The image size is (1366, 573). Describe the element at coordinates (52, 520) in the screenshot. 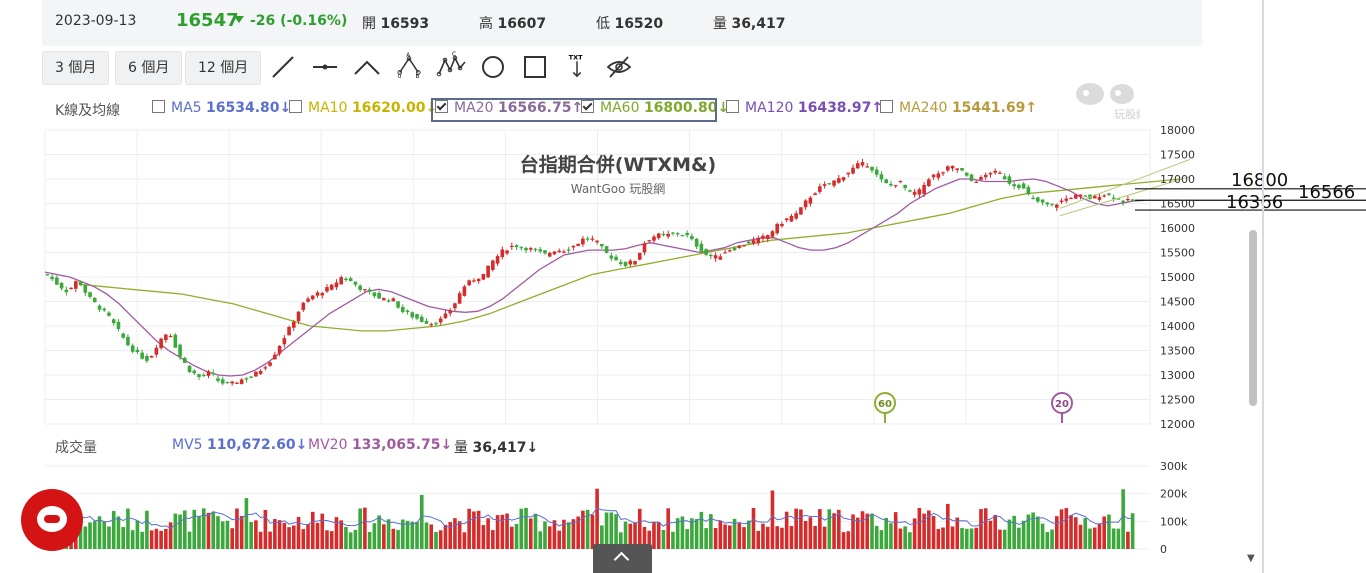

I see `chat-button` at that location.